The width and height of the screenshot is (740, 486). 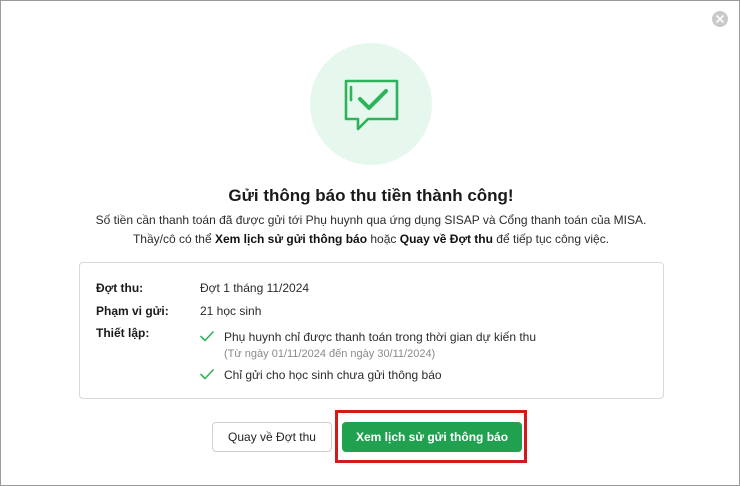 I want to click on close-button, so click(x=720, y=19).